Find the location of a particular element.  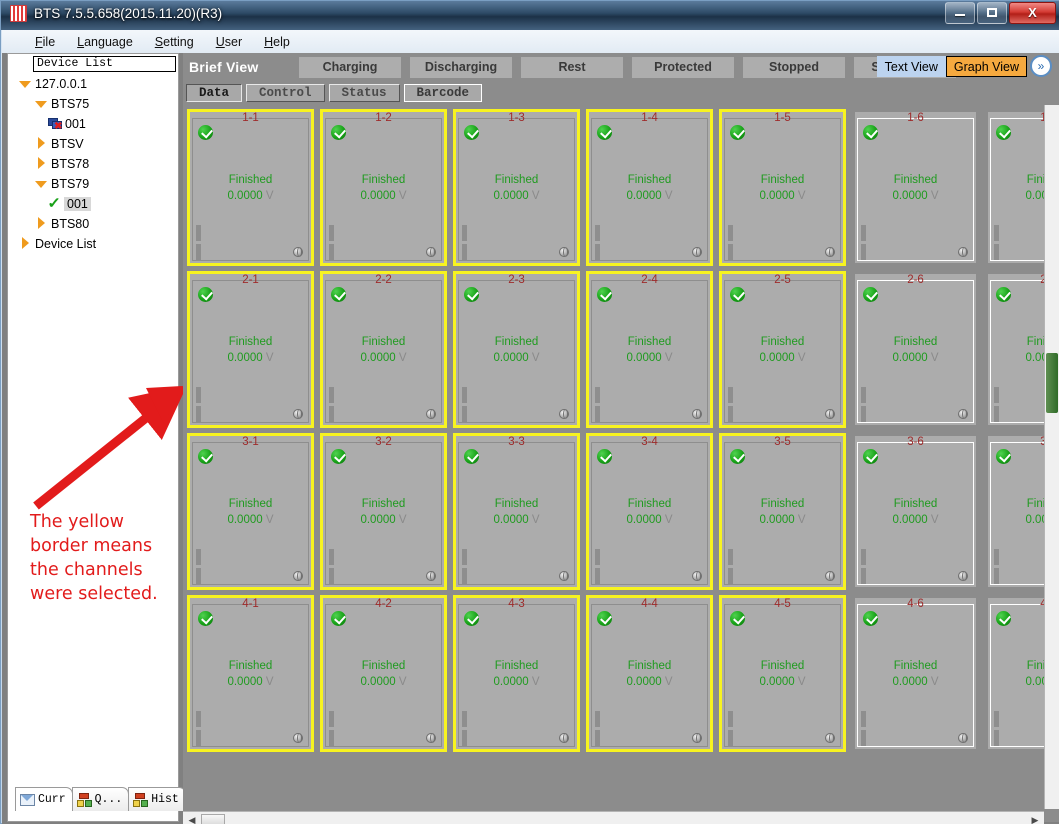

tab-control: Control is located at coordinates (285, 93).